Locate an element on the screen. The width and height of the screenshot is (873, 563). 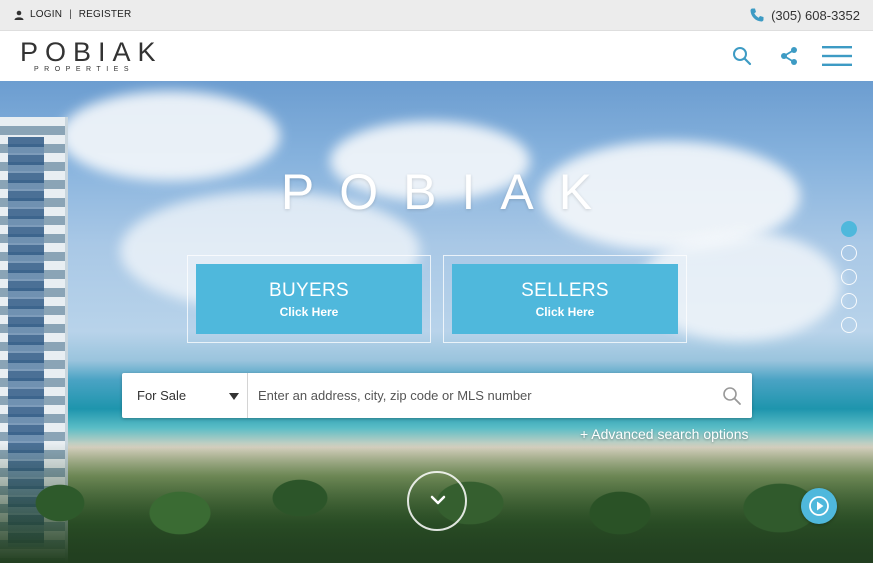
play-icon is located at coordinates (819, 506).